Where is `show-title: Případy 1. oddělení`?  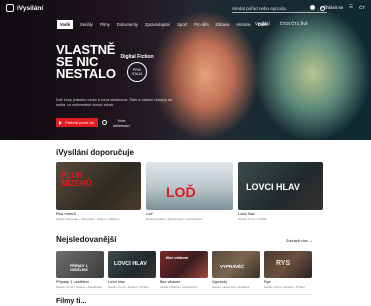 show-title: Případy 1. oddělení is located at coordinates (72, 282).